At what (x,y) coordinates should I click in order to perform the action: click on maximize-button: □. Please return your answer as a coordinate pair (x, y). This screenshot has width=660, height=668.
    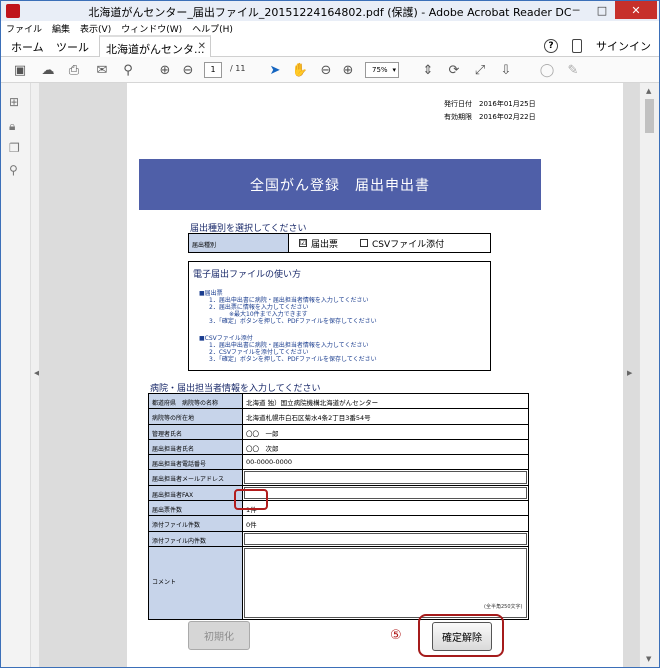
    Looking at the image, I should click on (602, 10).